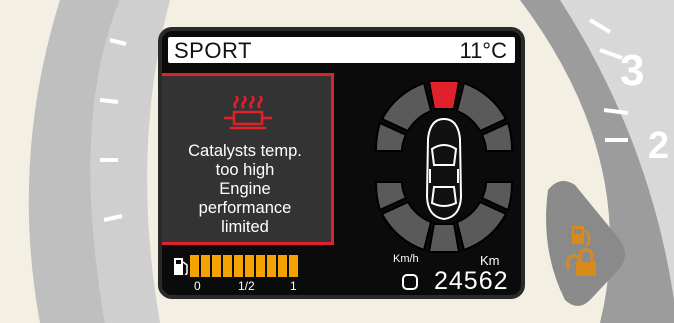 The image size is (674, 323). I want to click on lock-icon, so click(581, 262).